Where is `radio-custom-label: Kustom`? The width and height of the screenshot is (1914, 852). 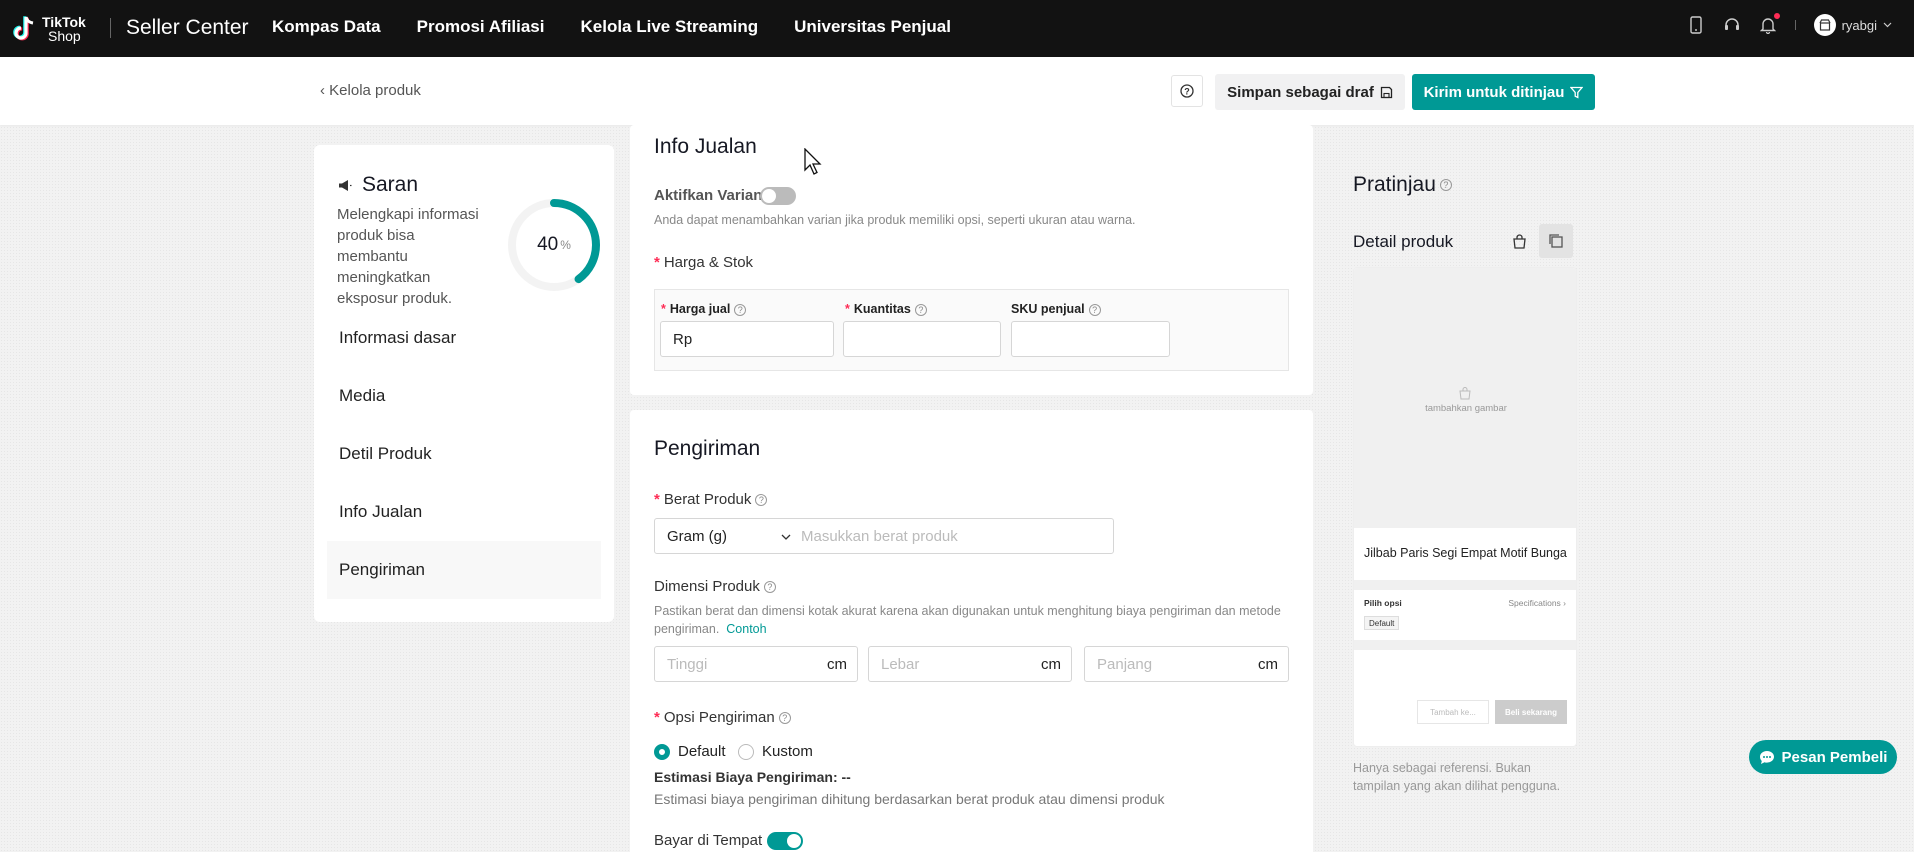 radio-custom-label: Kustom is located at coordinates (787, 751).